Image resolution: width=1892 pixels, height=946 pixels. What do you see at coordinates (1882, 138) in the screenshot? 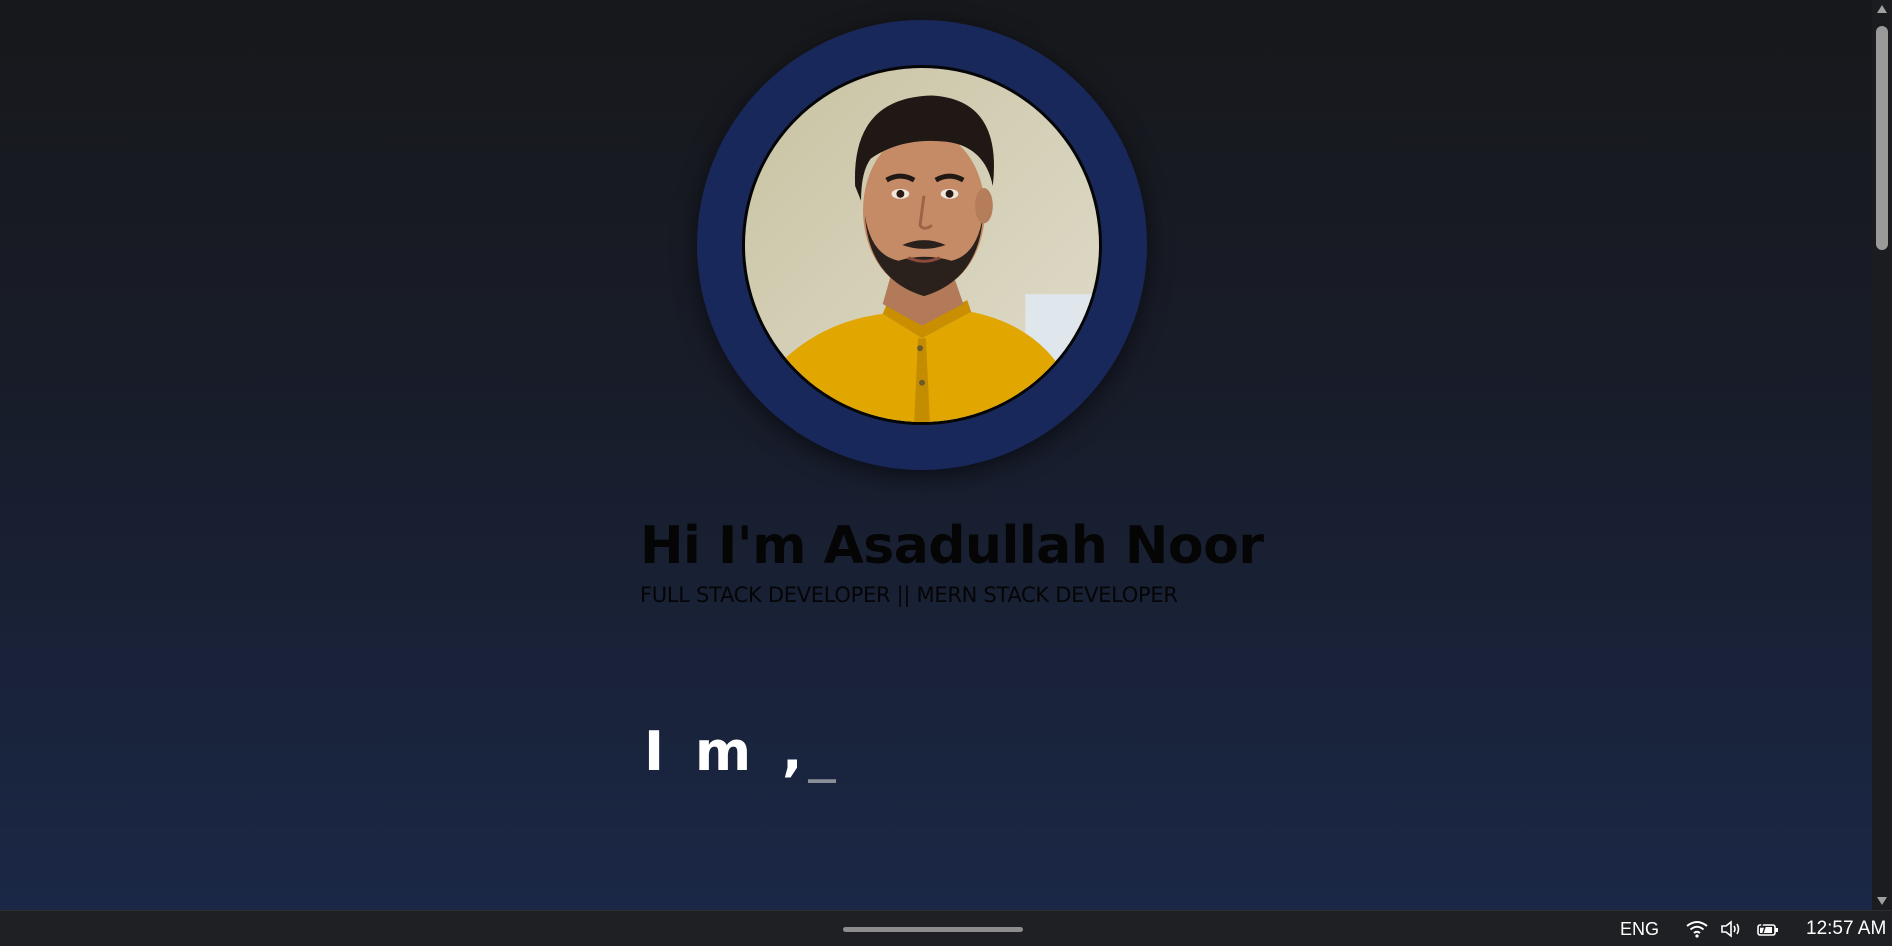
I see `scrollbar-thumb` at bounding box center [1882, 138].